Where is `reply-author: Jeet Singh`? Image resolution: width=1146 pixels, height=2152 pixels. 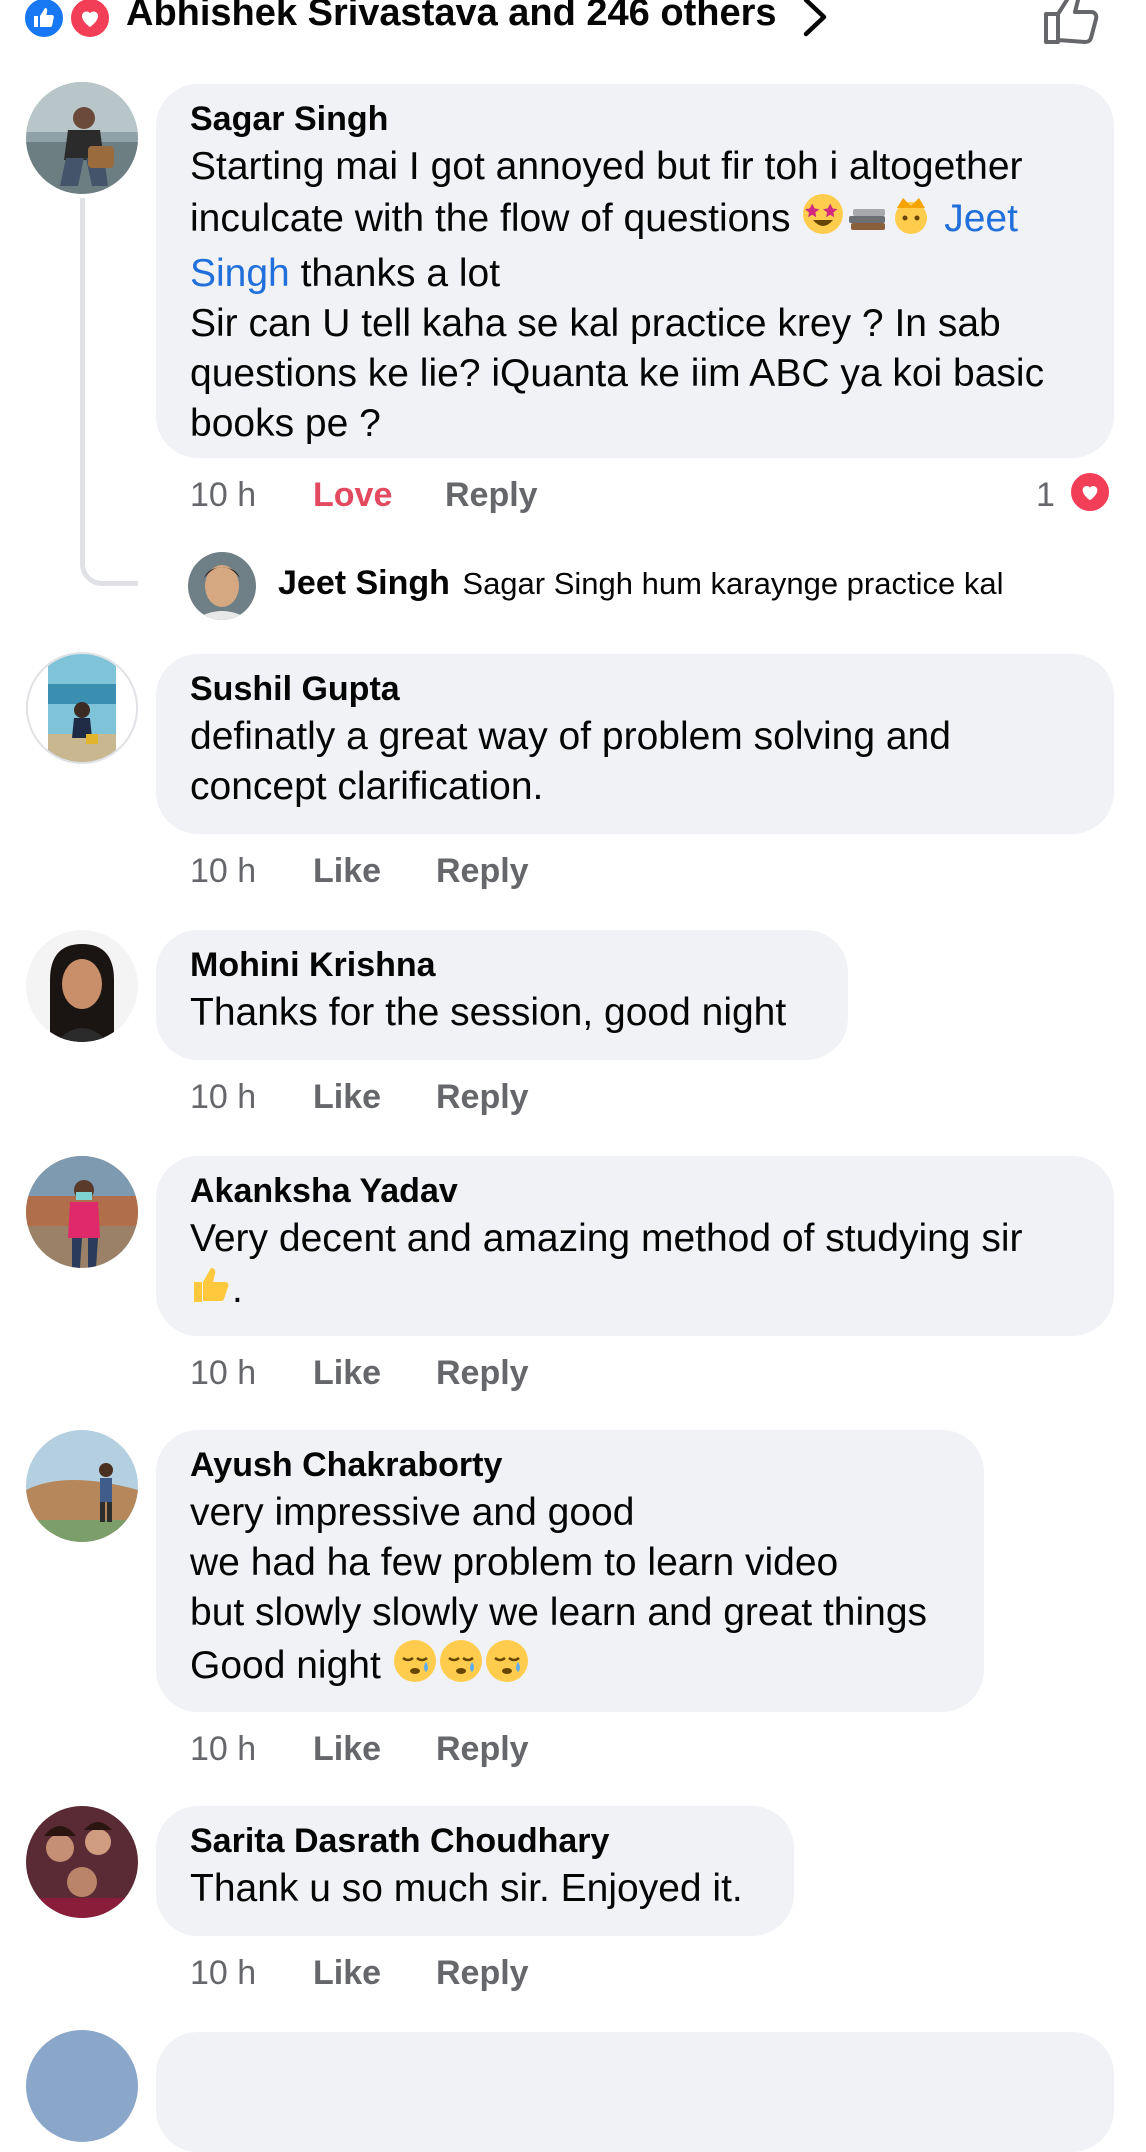
reply-author: Jeet Singh is located at coordinates (364, 583).